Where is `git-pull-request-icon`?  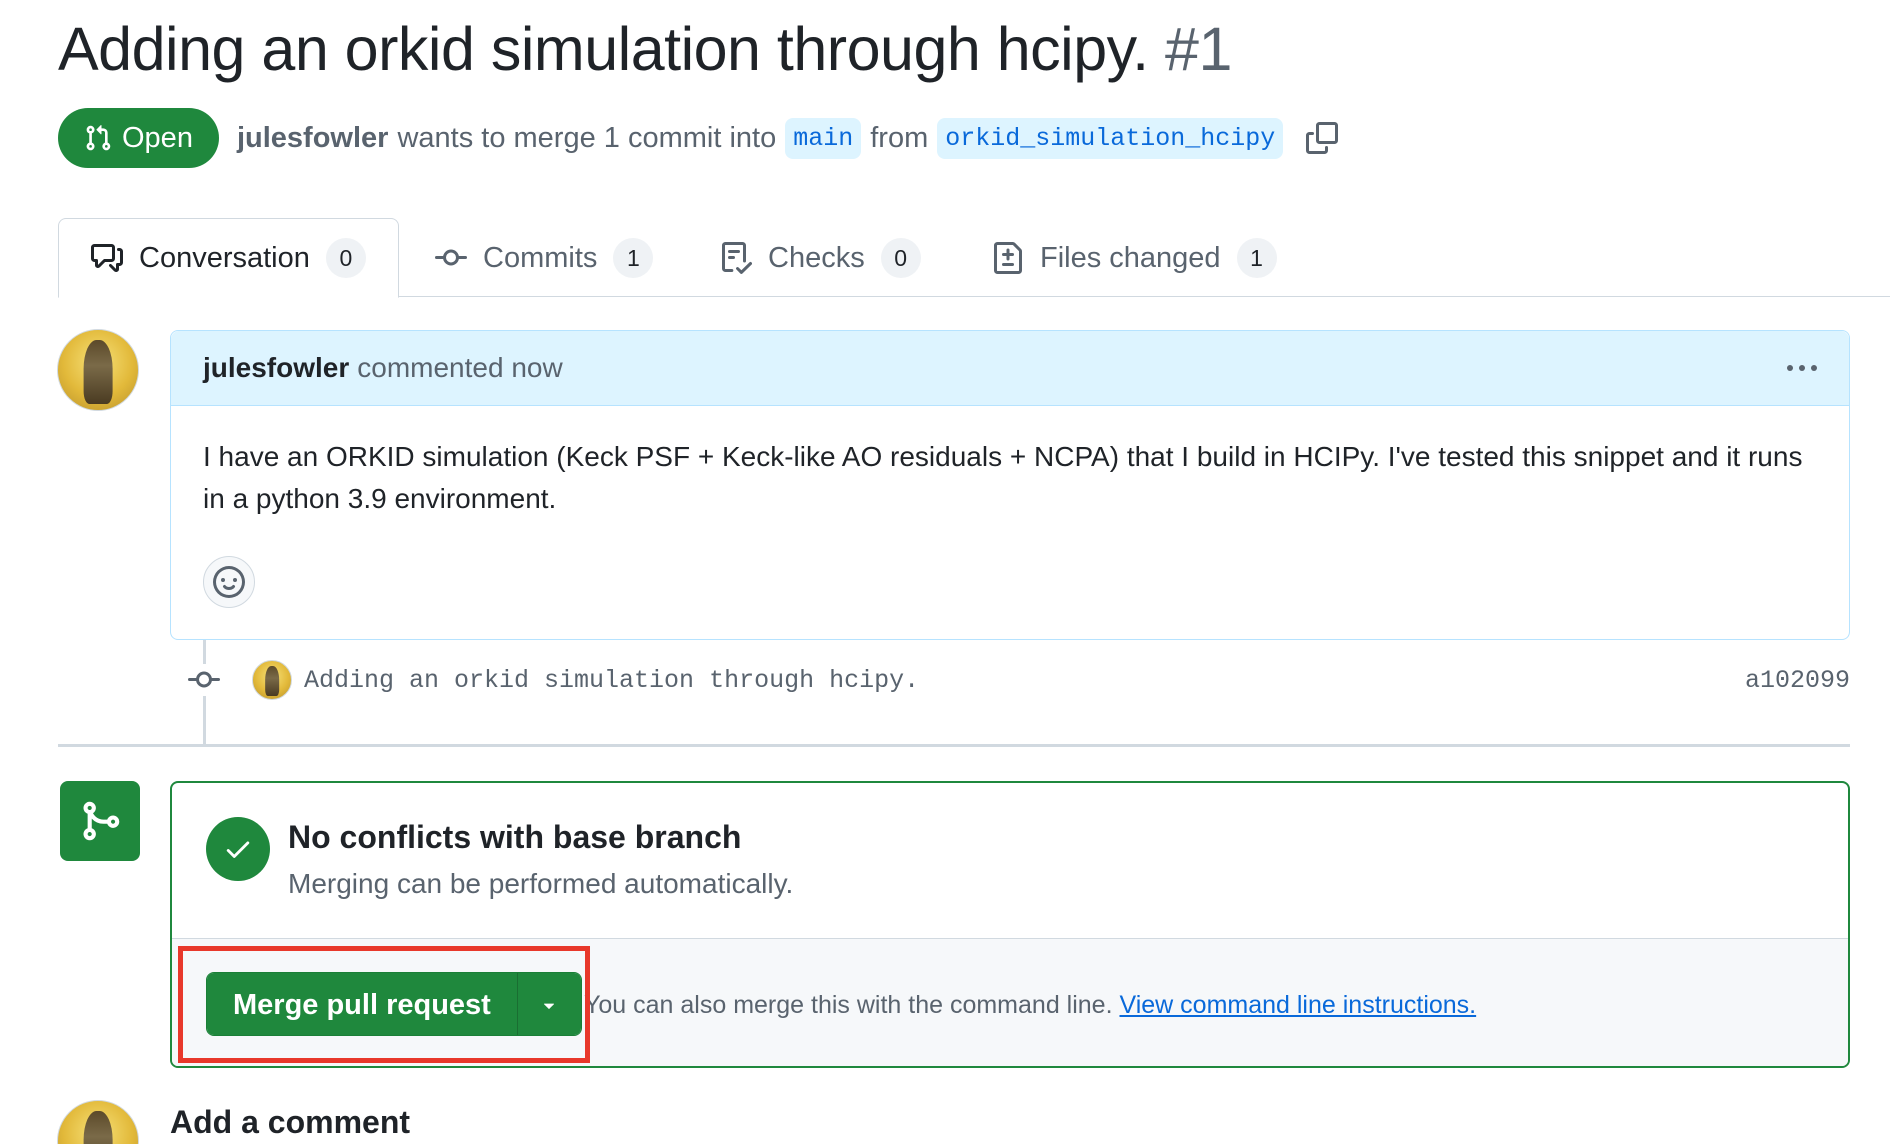
git-pull-request-icon is located at coordinates (98, 138).